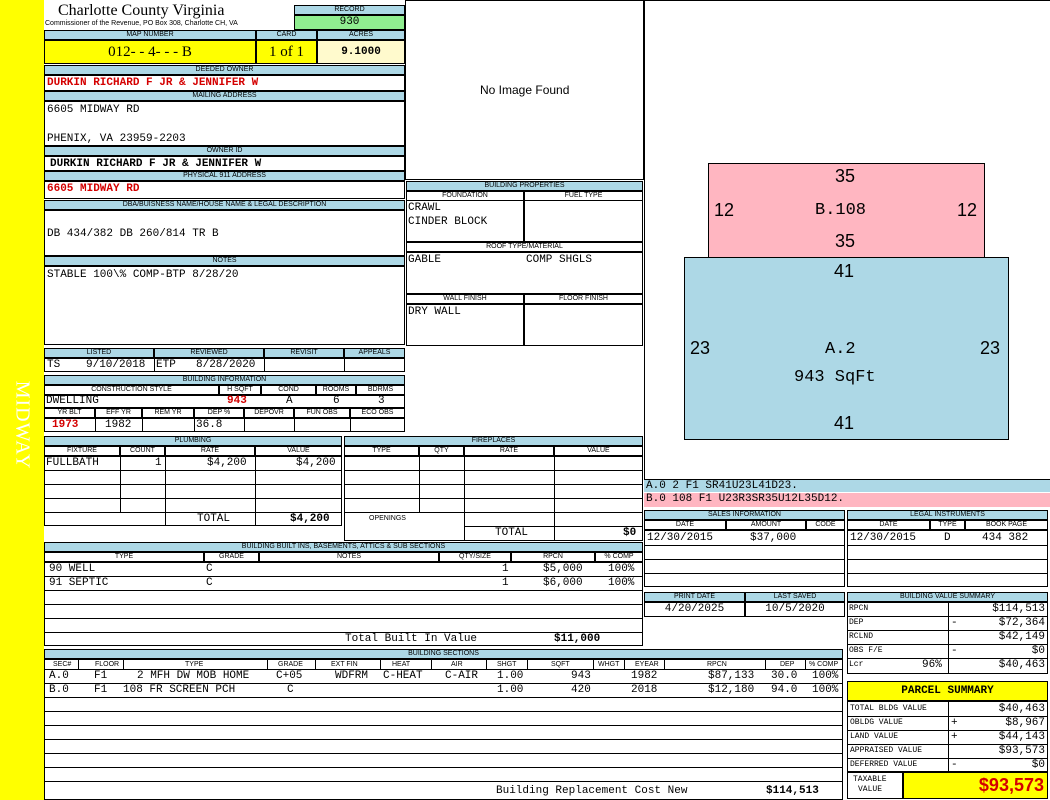 This screenshot has width=1050, height=800. I want to click on fireplaces-title: FIREPLACES, so click(493, 441).